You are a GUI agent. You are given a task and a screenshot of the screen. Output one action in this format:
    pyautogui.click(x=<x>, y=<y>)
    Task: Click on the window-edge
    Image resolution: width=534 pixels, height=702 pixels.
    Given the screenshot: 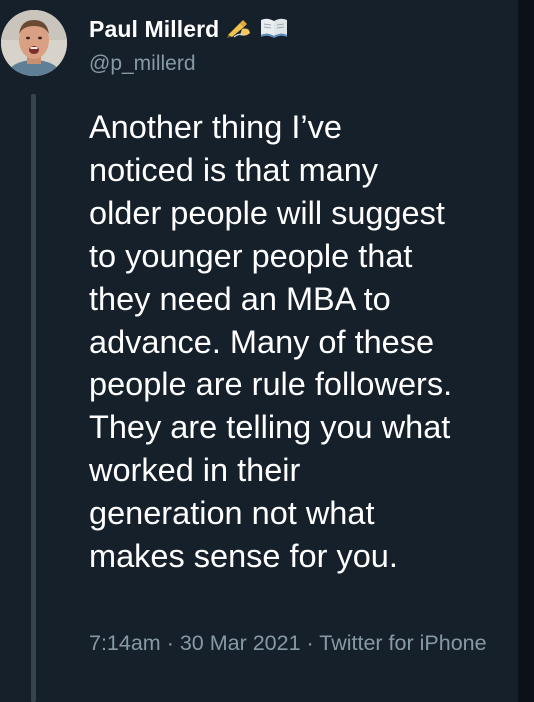 What is the action you would take?
    pyautogui.click(x=526, y=351)
    